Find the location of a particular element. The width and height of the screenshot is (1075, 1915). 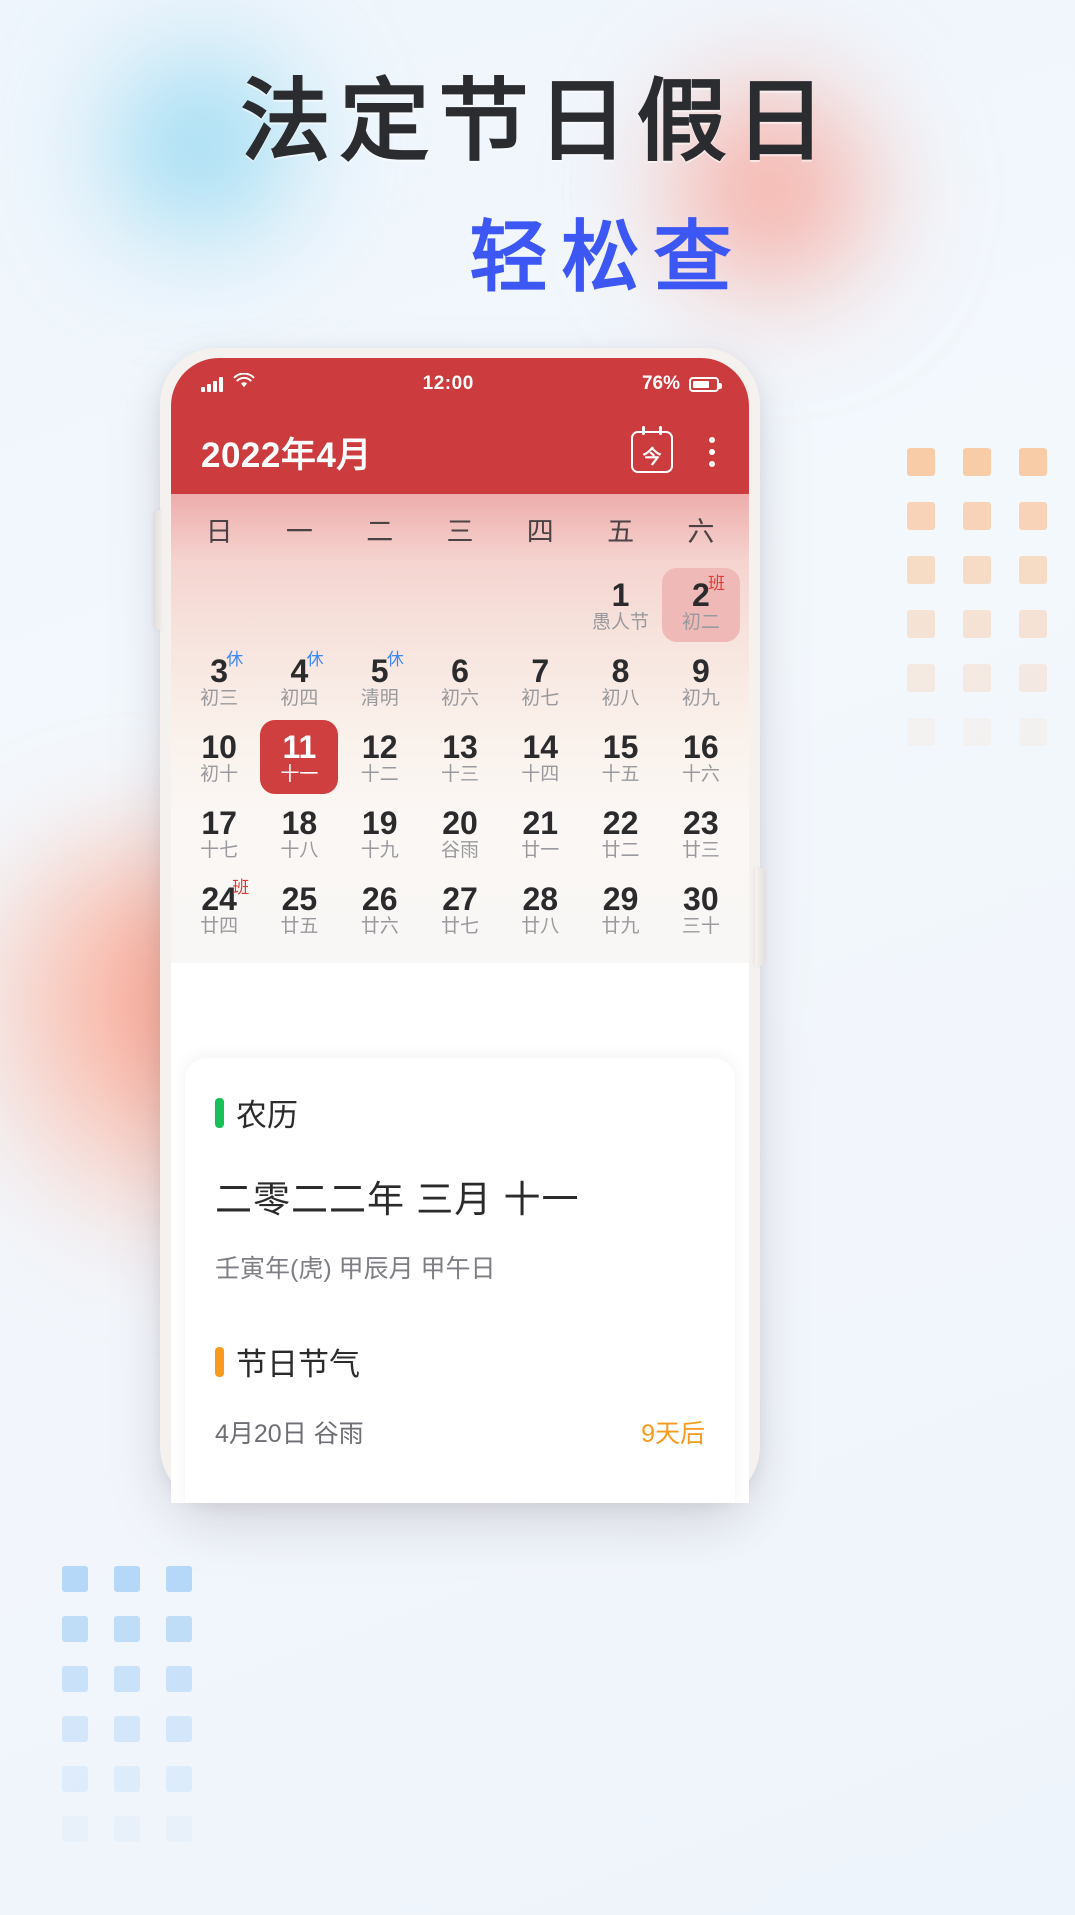

calendar-day-6: 6 初六 is located at coordinates (460, 681).